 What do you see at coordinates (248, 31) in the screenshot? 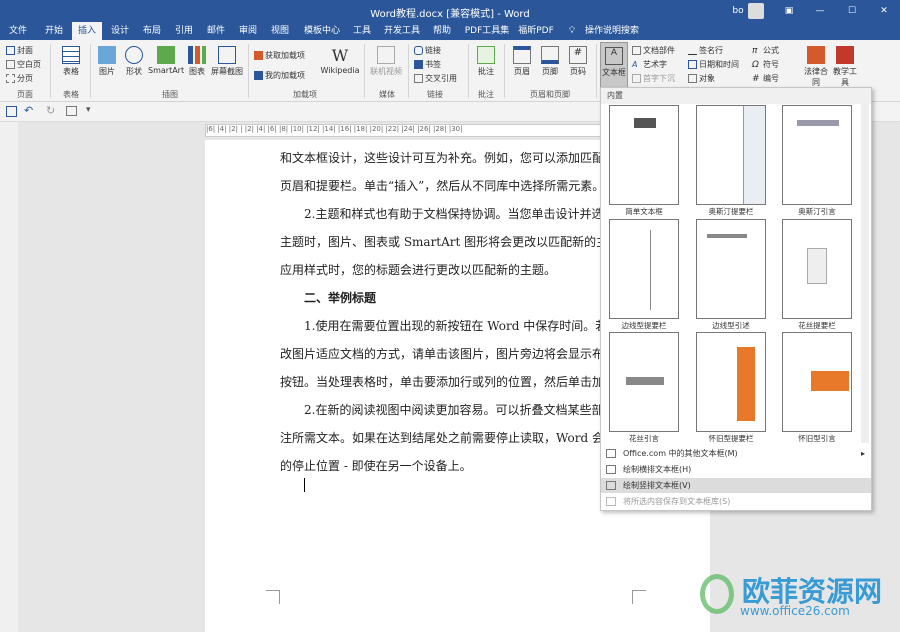
I see `tab-review: 审阅` at bounding box center [248, 31].